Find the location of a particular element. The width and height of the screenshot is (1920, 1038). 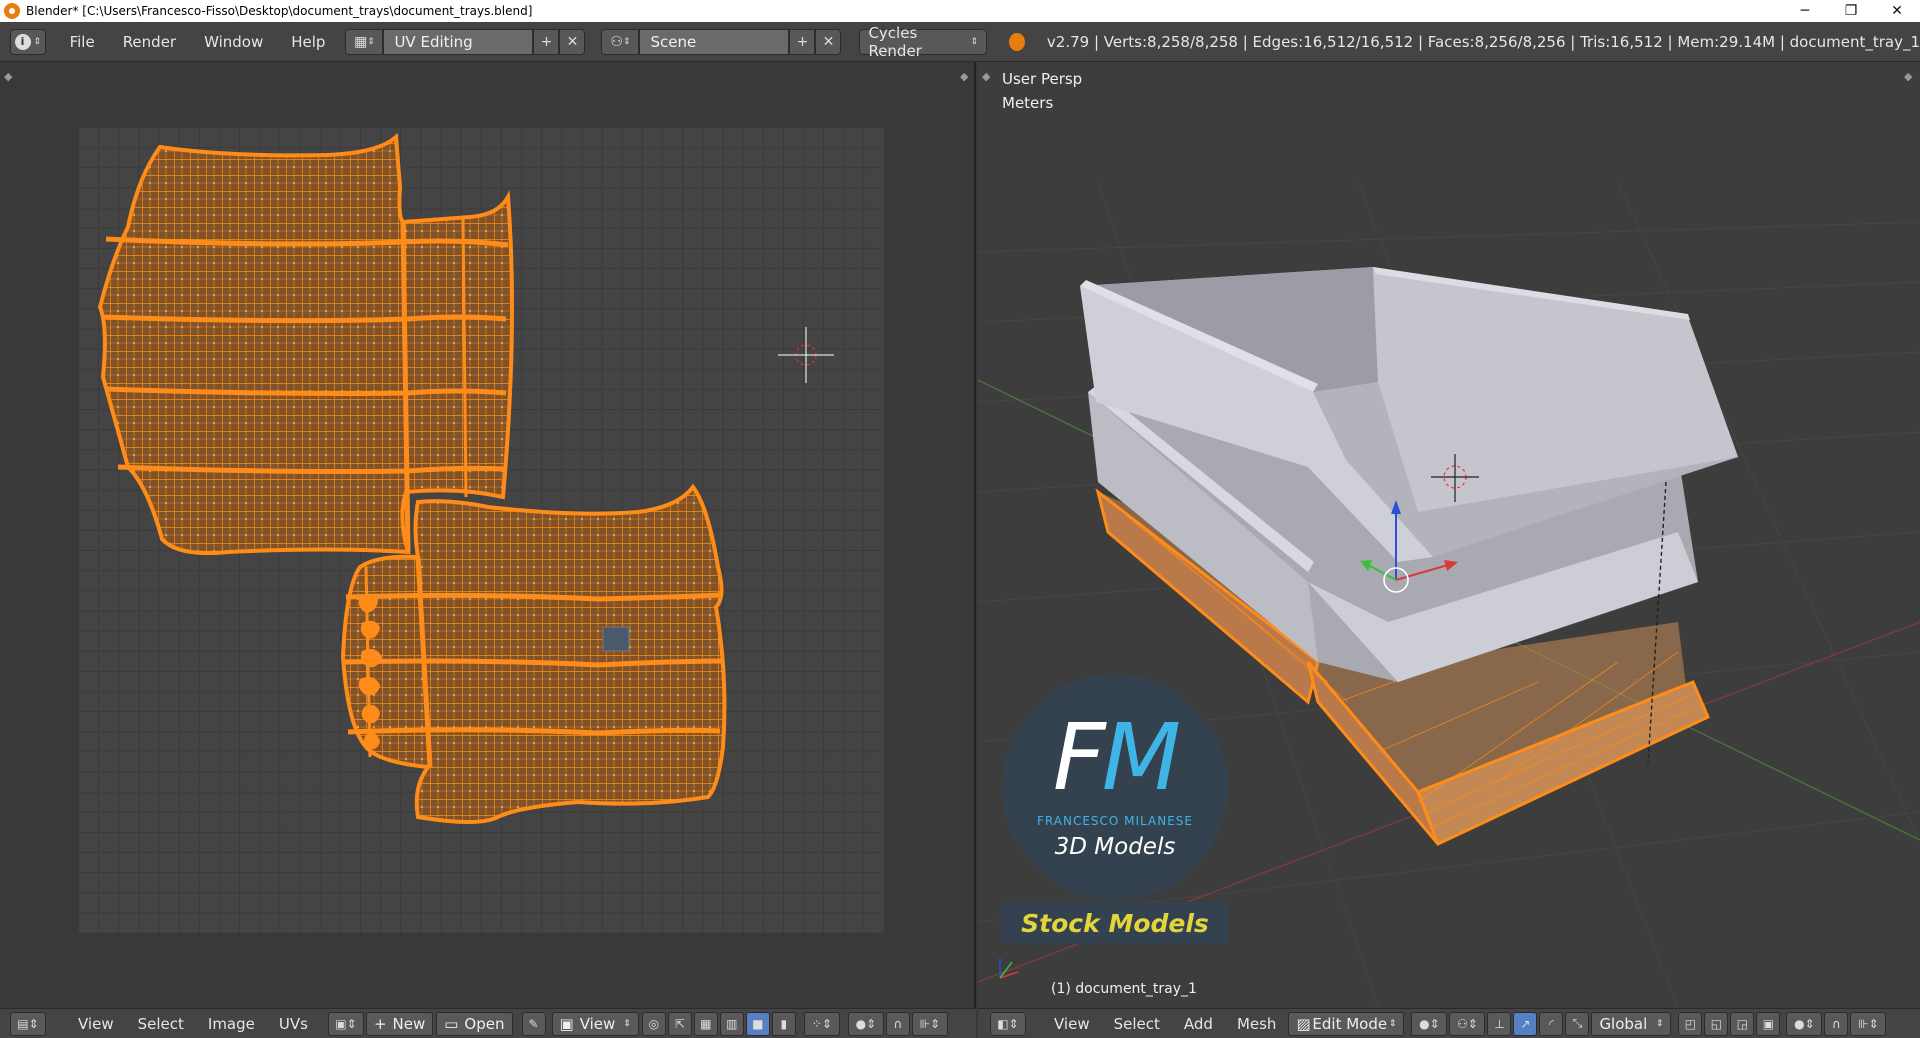

edge-select-button: ▥ is located at coordinates (731, 1023).